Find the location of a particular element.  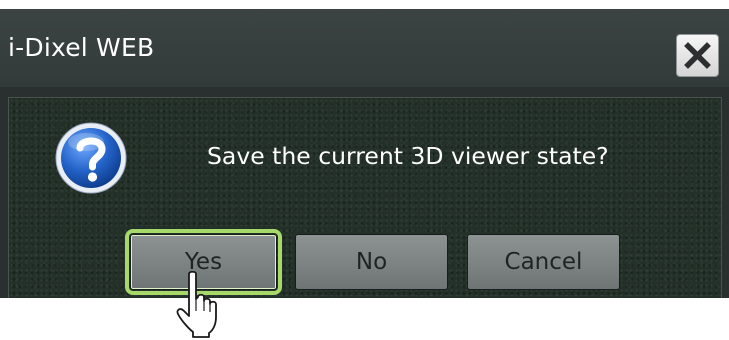

window-title: i-Dixel WEB is located at coordinates (81, 47).